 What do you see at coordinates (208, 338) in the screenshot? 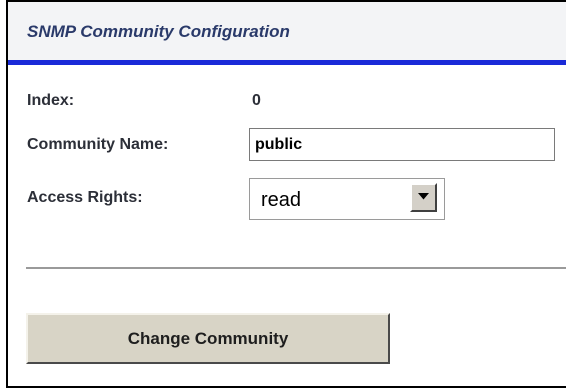
I see `change-community-button: Change Community` at bounding box center [208, 338].